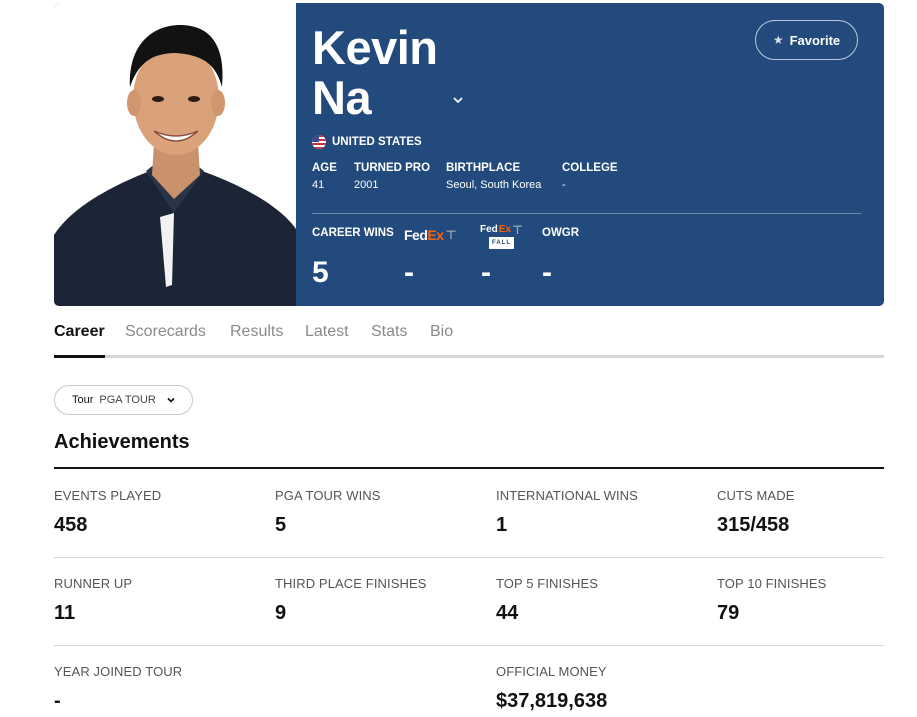 This screenshot has height=717, width=917. Describe the element at coordinates (118, 671) in the screenshot. I see `year-joined-label: YEAR JOINED TOUR` at that location.